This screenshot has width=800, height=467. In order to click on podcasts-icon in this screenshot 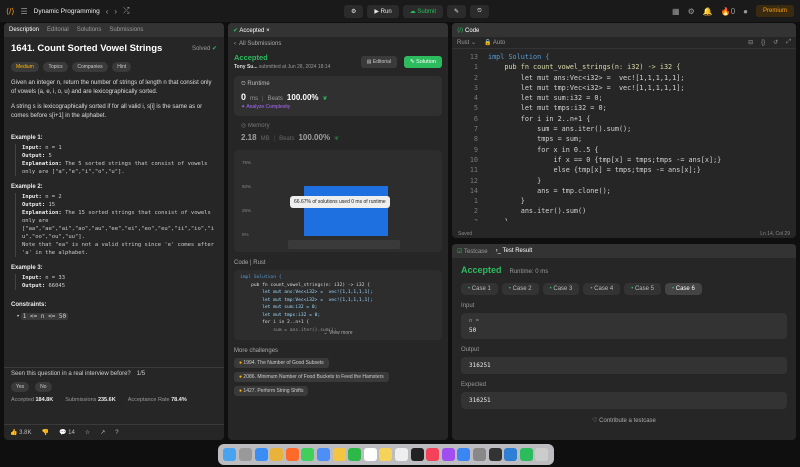, I will do `click(448, 454)`.